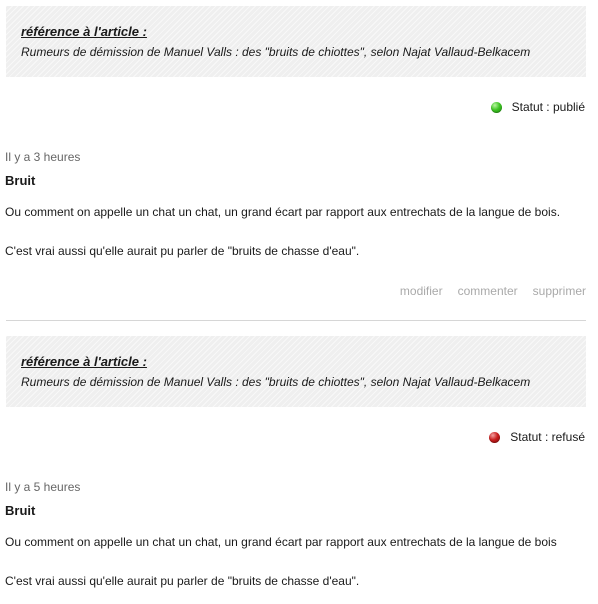 The height and width of the screenshot is (604, 598). I want to click on status-indicator: Statut : refusé, so click(537, 437).